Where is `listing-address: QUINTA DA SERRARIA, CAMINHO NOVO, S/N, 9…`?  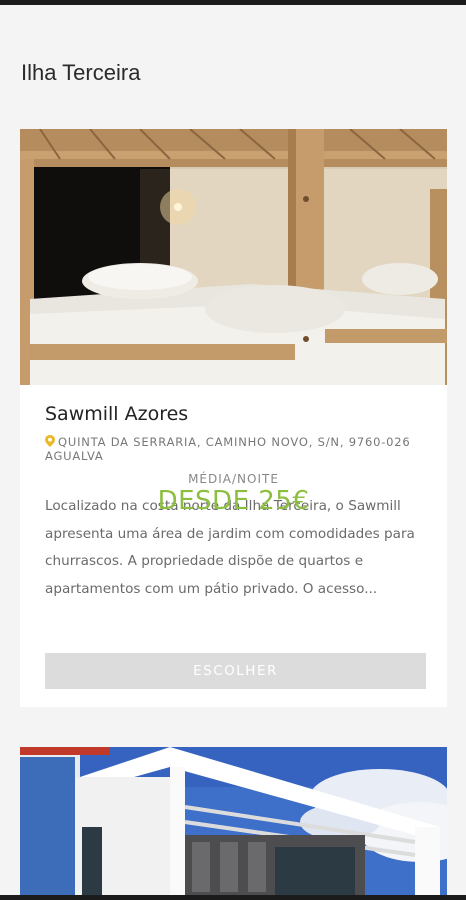 listing-address: QUINTA DA SERRARIA, CAMINHO NOVO, S/N, 9… is located at coordinates (230, 449).